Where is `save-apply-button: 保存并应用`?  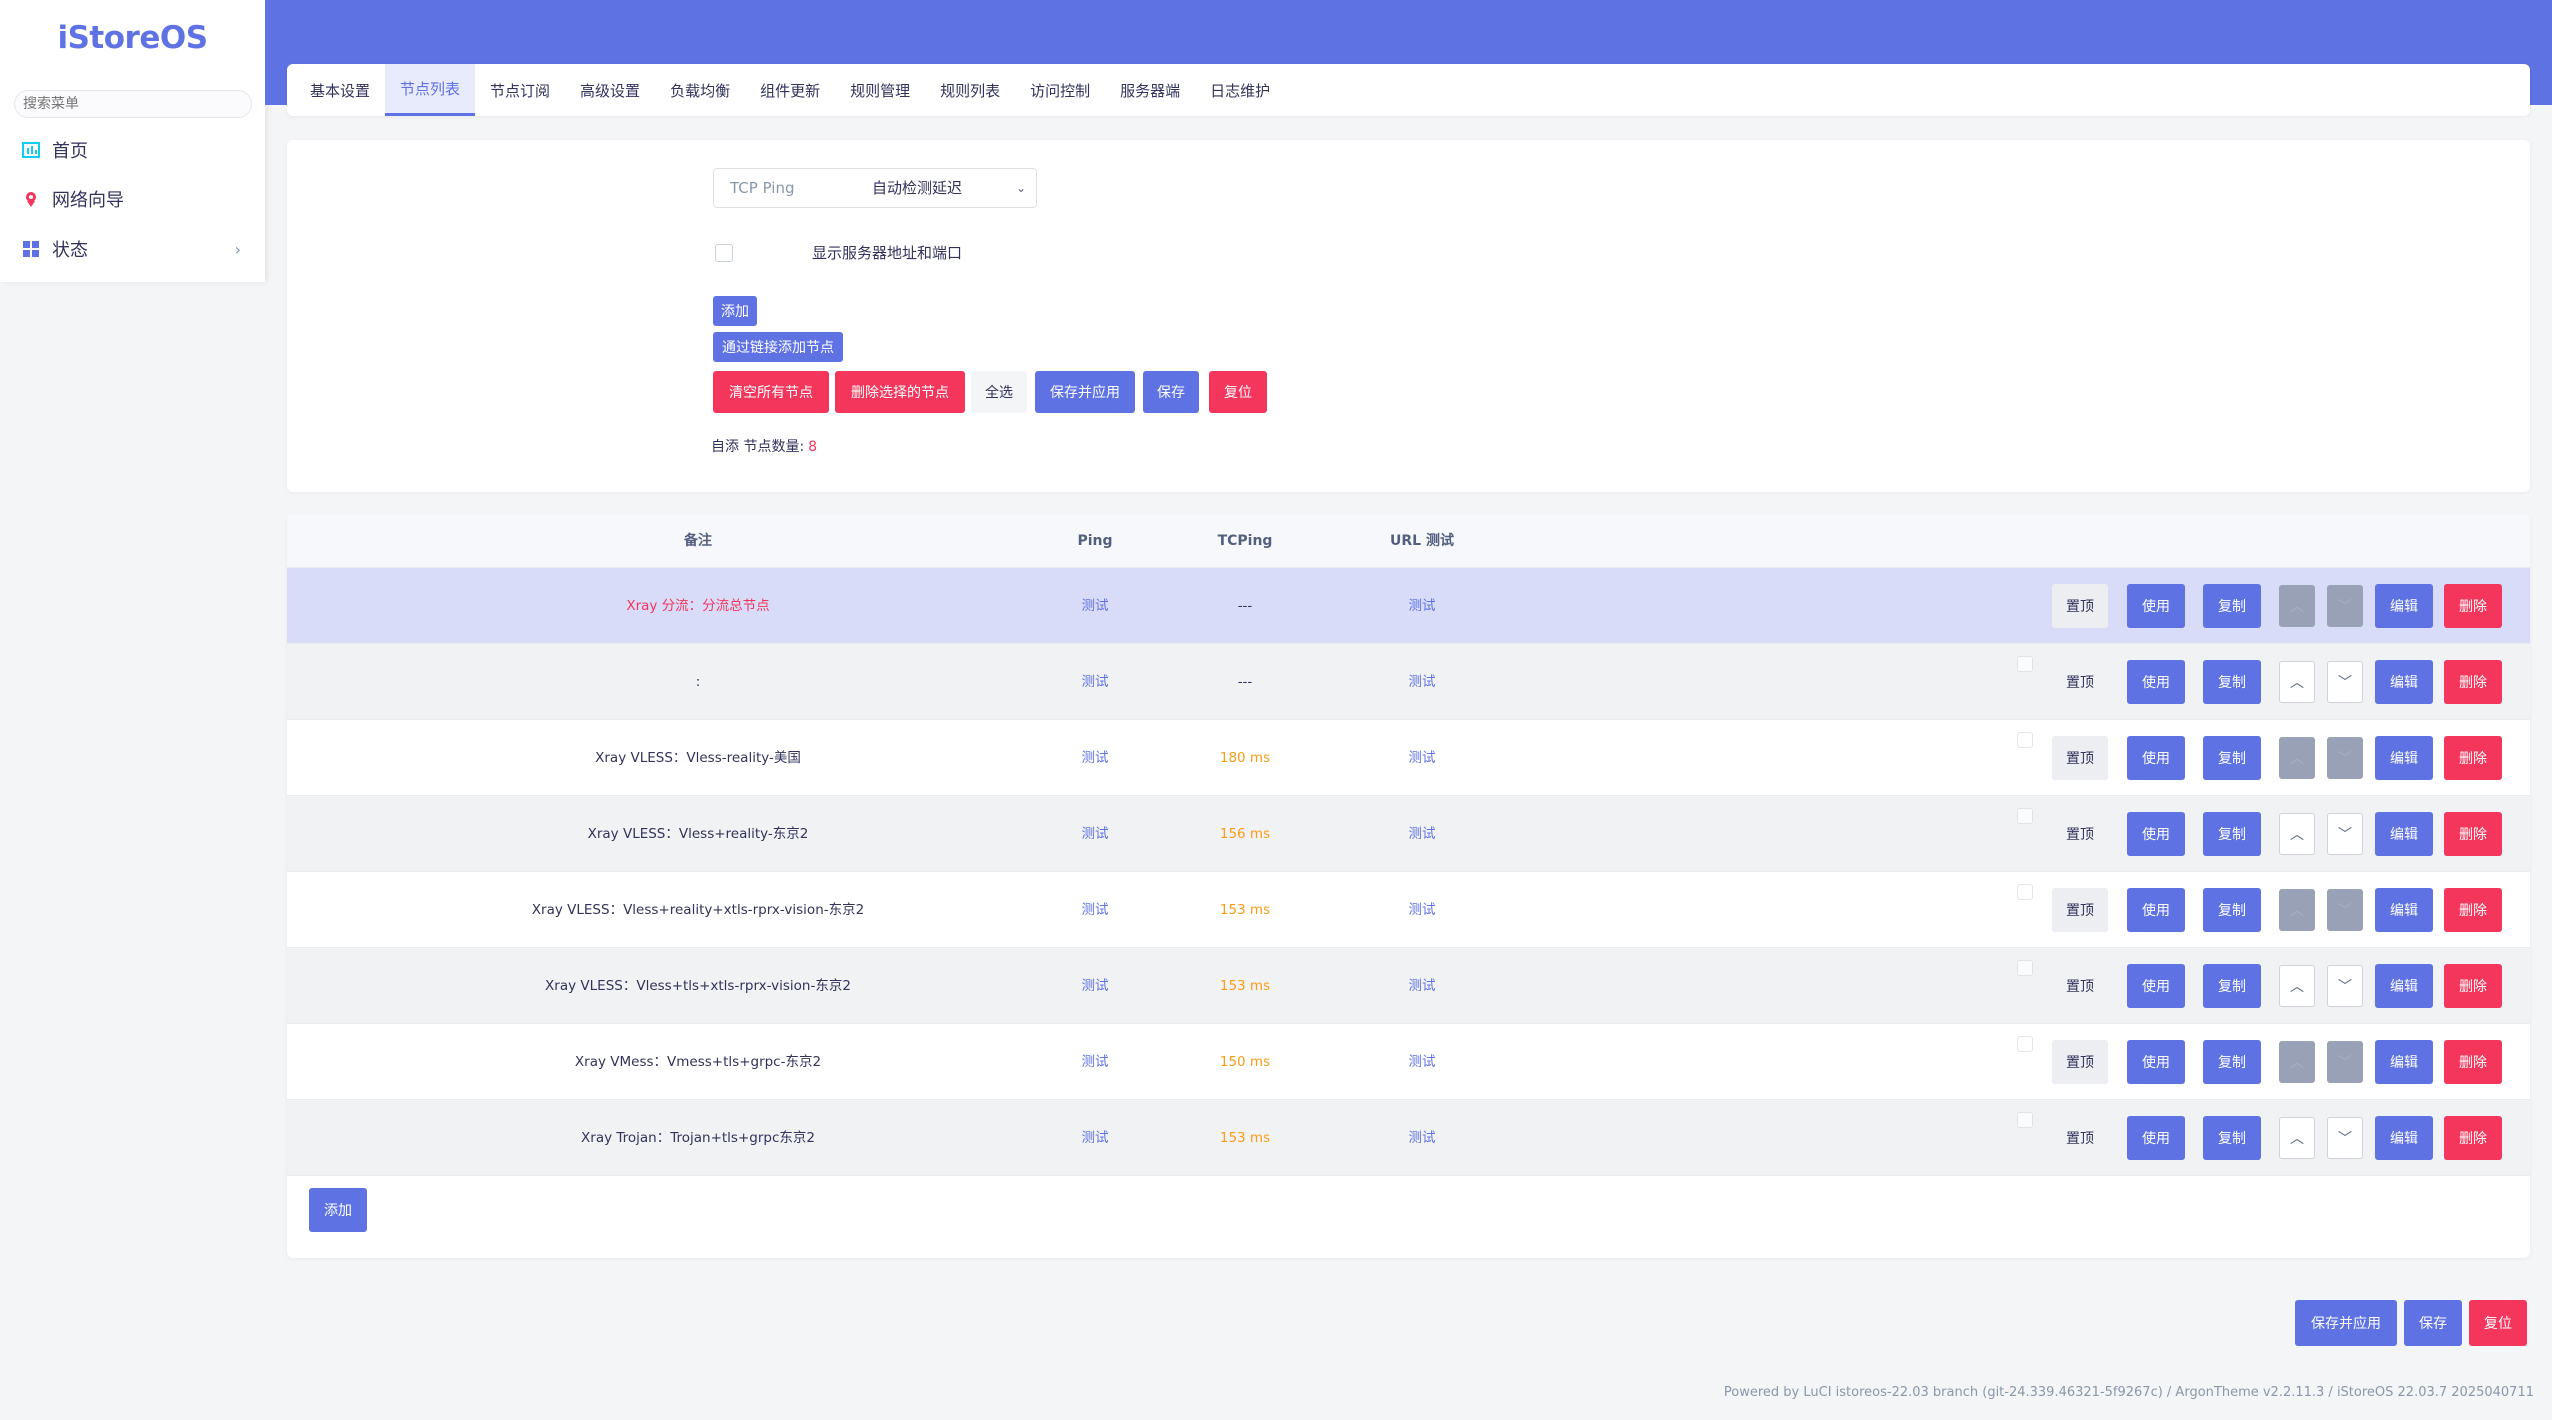 save-apply-button: 保存并应用 is located at coordinates (1085, 392).